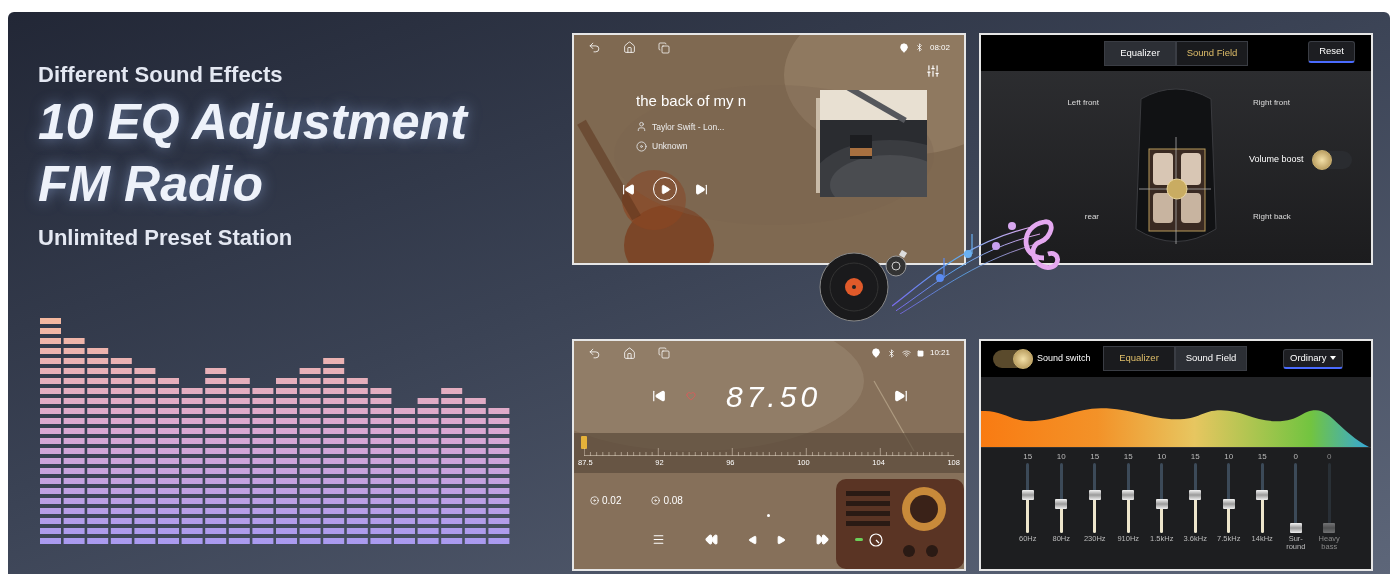  What do you see at coordinates (1331, 52) in the screenshot?
I see `reset-button: Reset` at bounding box center [1331, 52].